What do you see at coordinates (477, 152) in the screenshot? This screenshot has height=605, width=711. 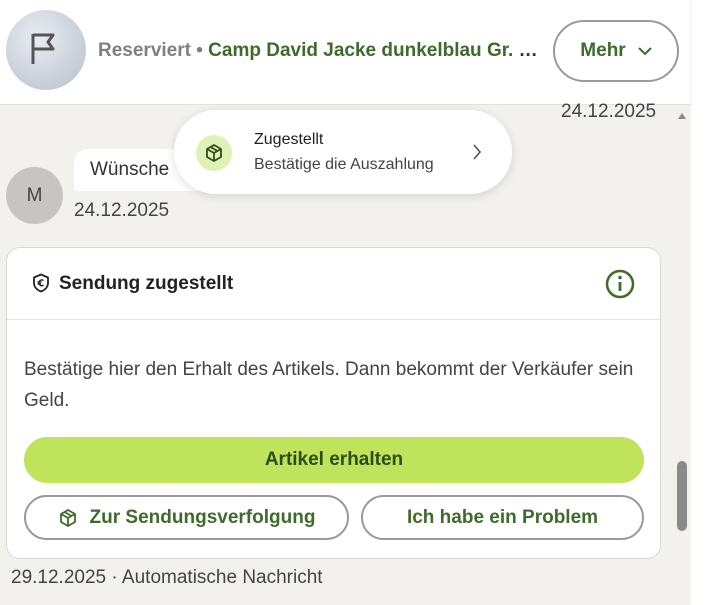 I see `chevron-right-icon` at bounding box center [477, 152].